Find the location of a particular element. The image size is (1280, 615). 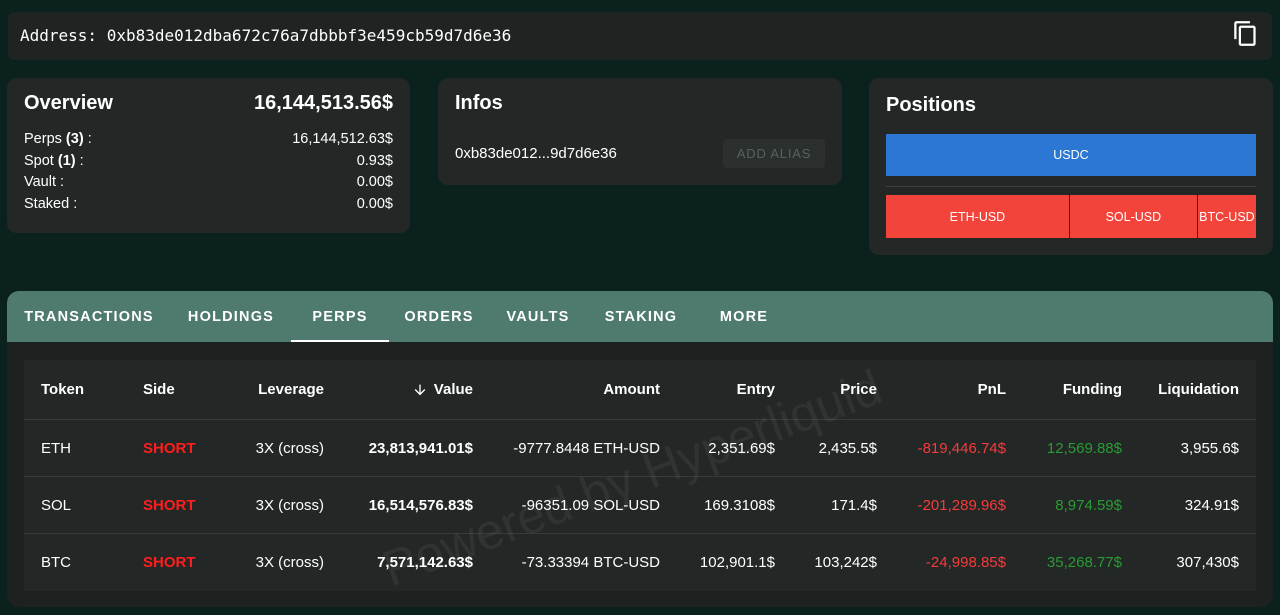

position-bar-label: USDC is located at coordinates (1071, 155).